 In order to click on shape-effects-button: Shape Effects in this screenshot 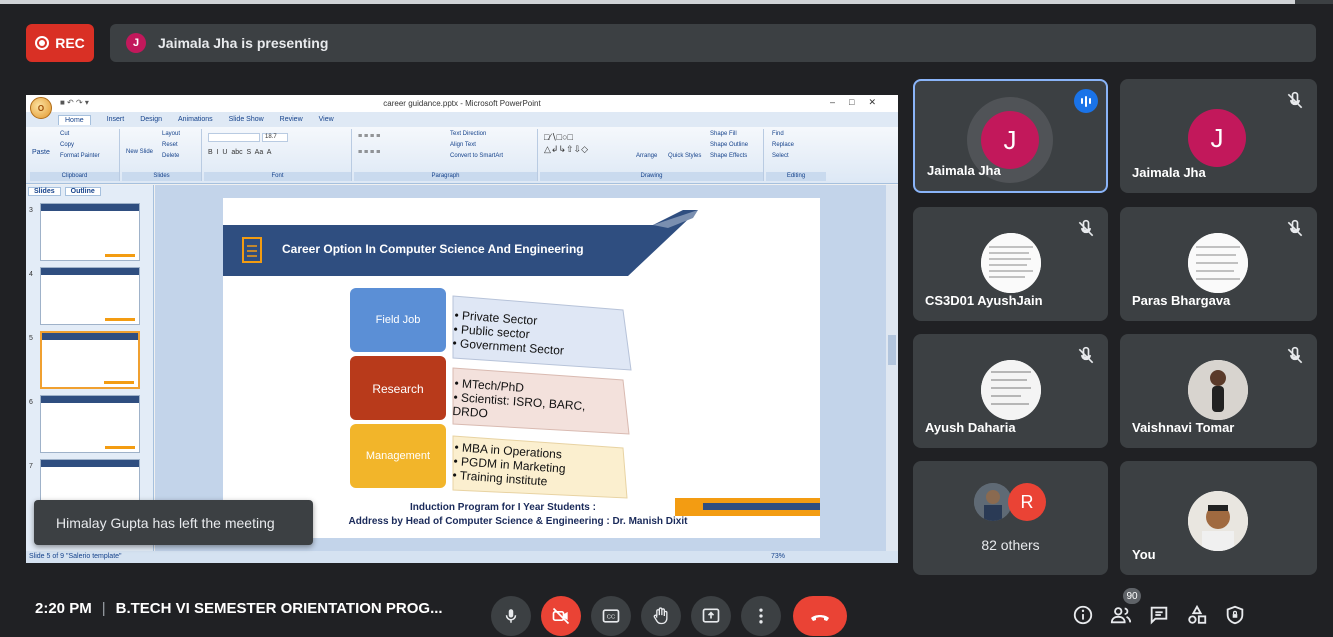, I will do `click(728, 156)`.